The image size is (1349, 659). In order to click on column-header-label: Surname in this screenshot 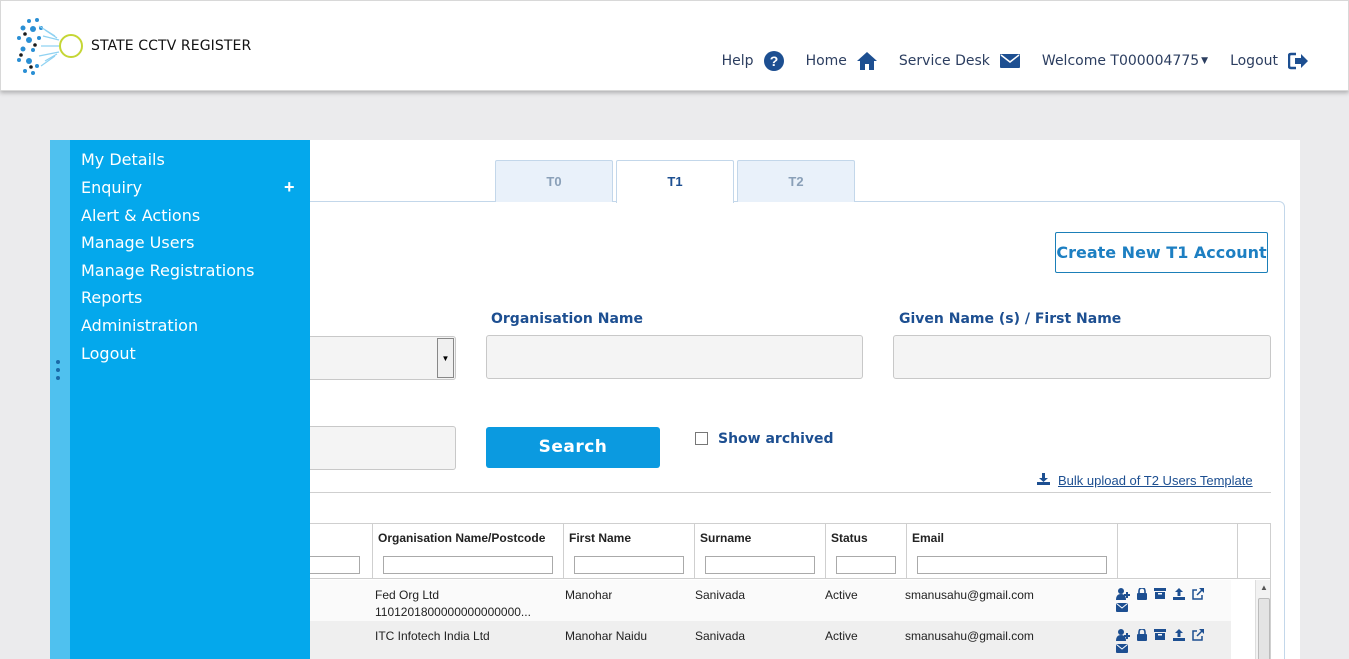, I will do `click(726, 538)`.